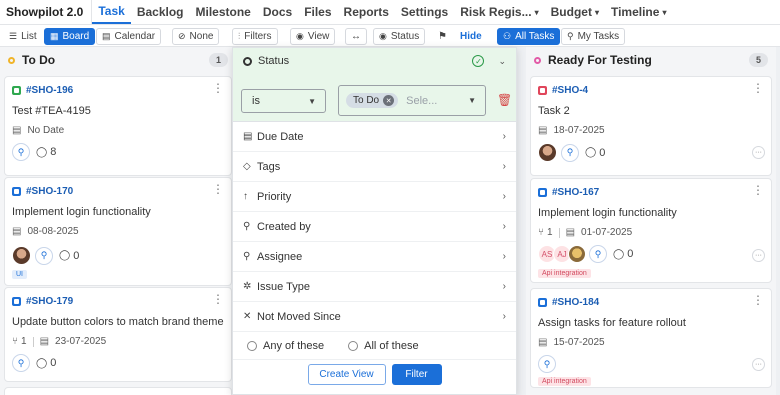 This screenshot has width=780, height=395. I want to click on calendar-icon: ▤, so click(570, 232).